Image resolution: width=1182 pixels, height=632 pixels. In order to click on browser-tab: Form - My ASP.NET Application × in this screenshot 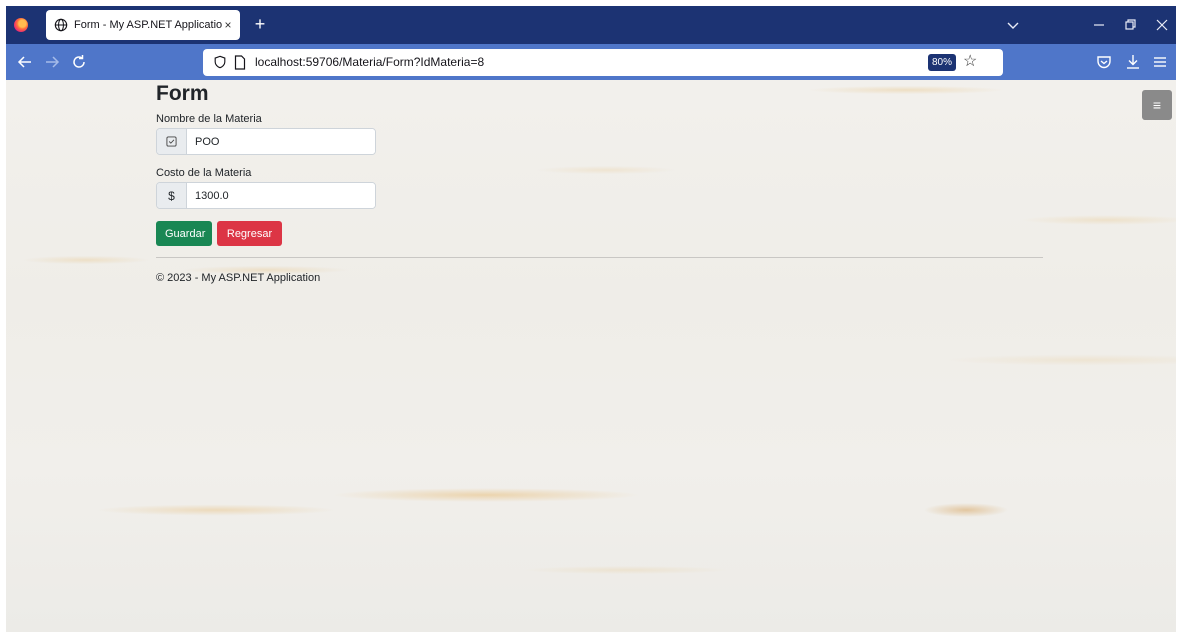, I will do `click(143, 25)`.